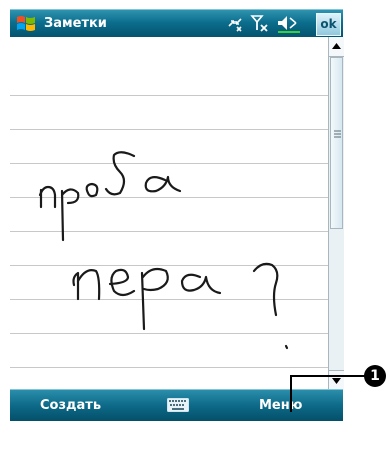 The image size is (390, 450). Describe the element at coordinates (327, 393) in the screenshot. I see `callout-pointer` at that location.